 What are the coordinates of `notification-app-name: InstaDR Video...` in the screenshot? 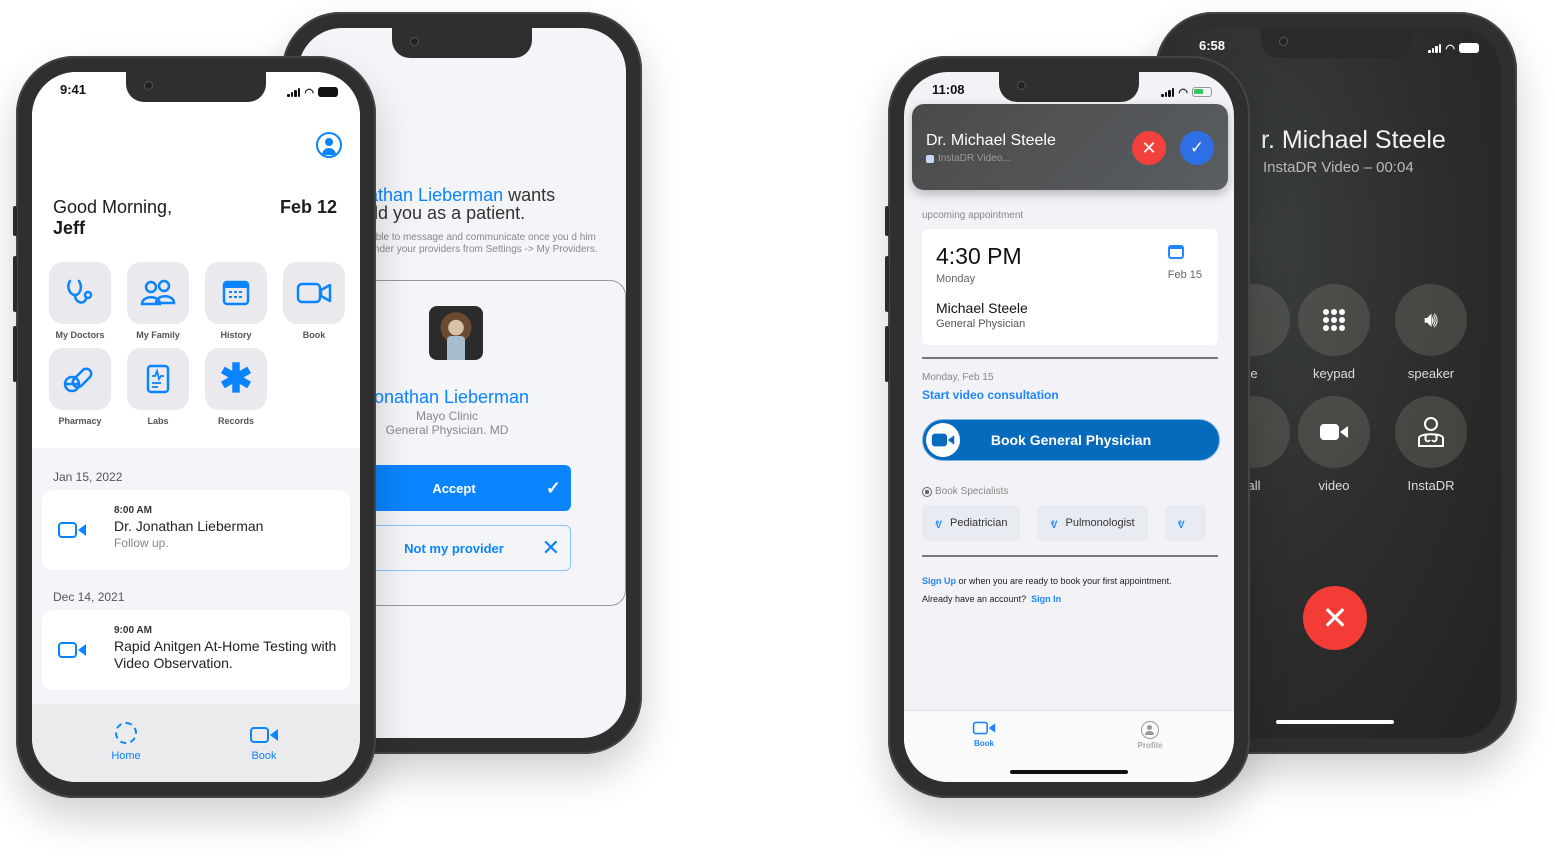 It's located at (974, 158).